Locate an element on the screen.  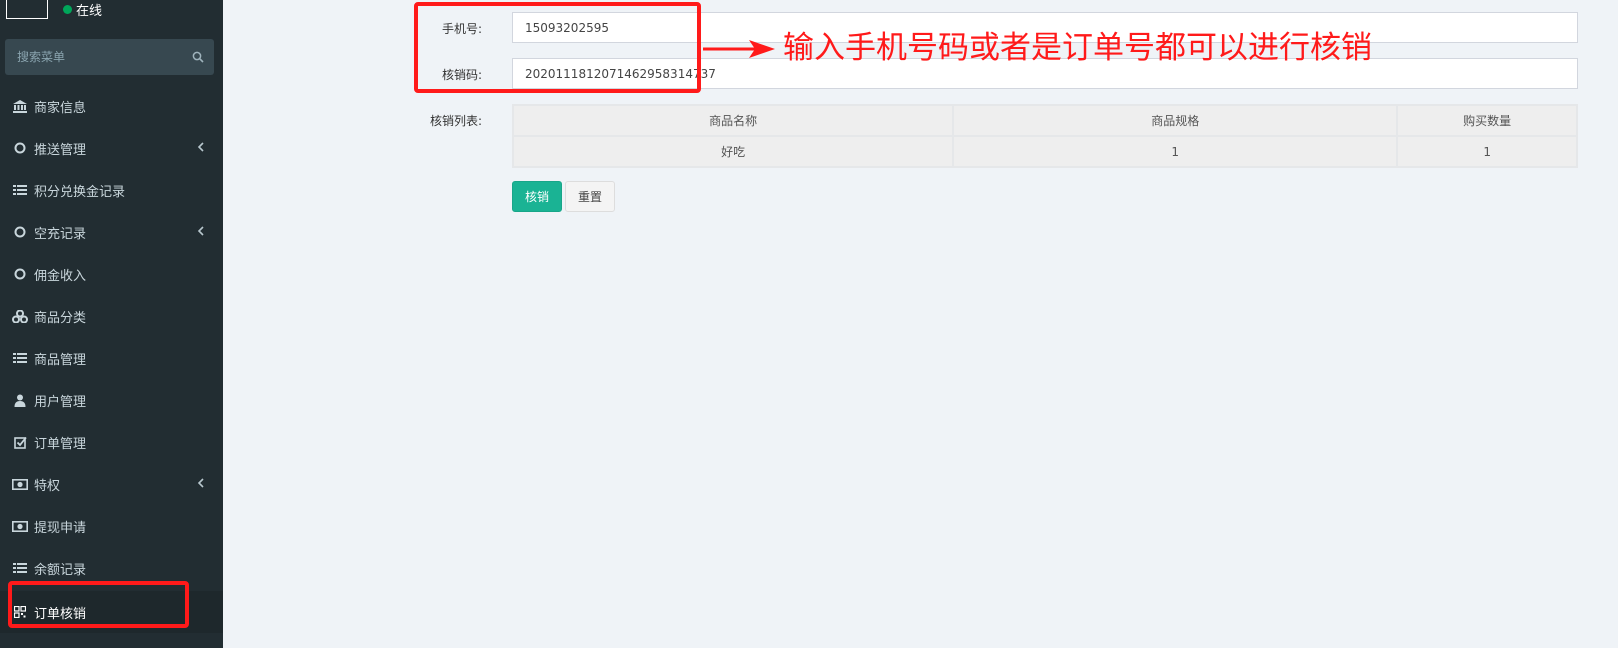
sidebar-item-privilege: 特权 is located at coordinates (111, 484).